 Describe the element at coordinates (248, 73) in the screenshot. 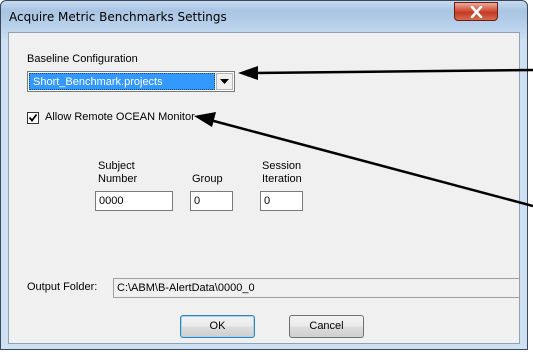

I see `annotation-arrowhead-dropdown` at that location.